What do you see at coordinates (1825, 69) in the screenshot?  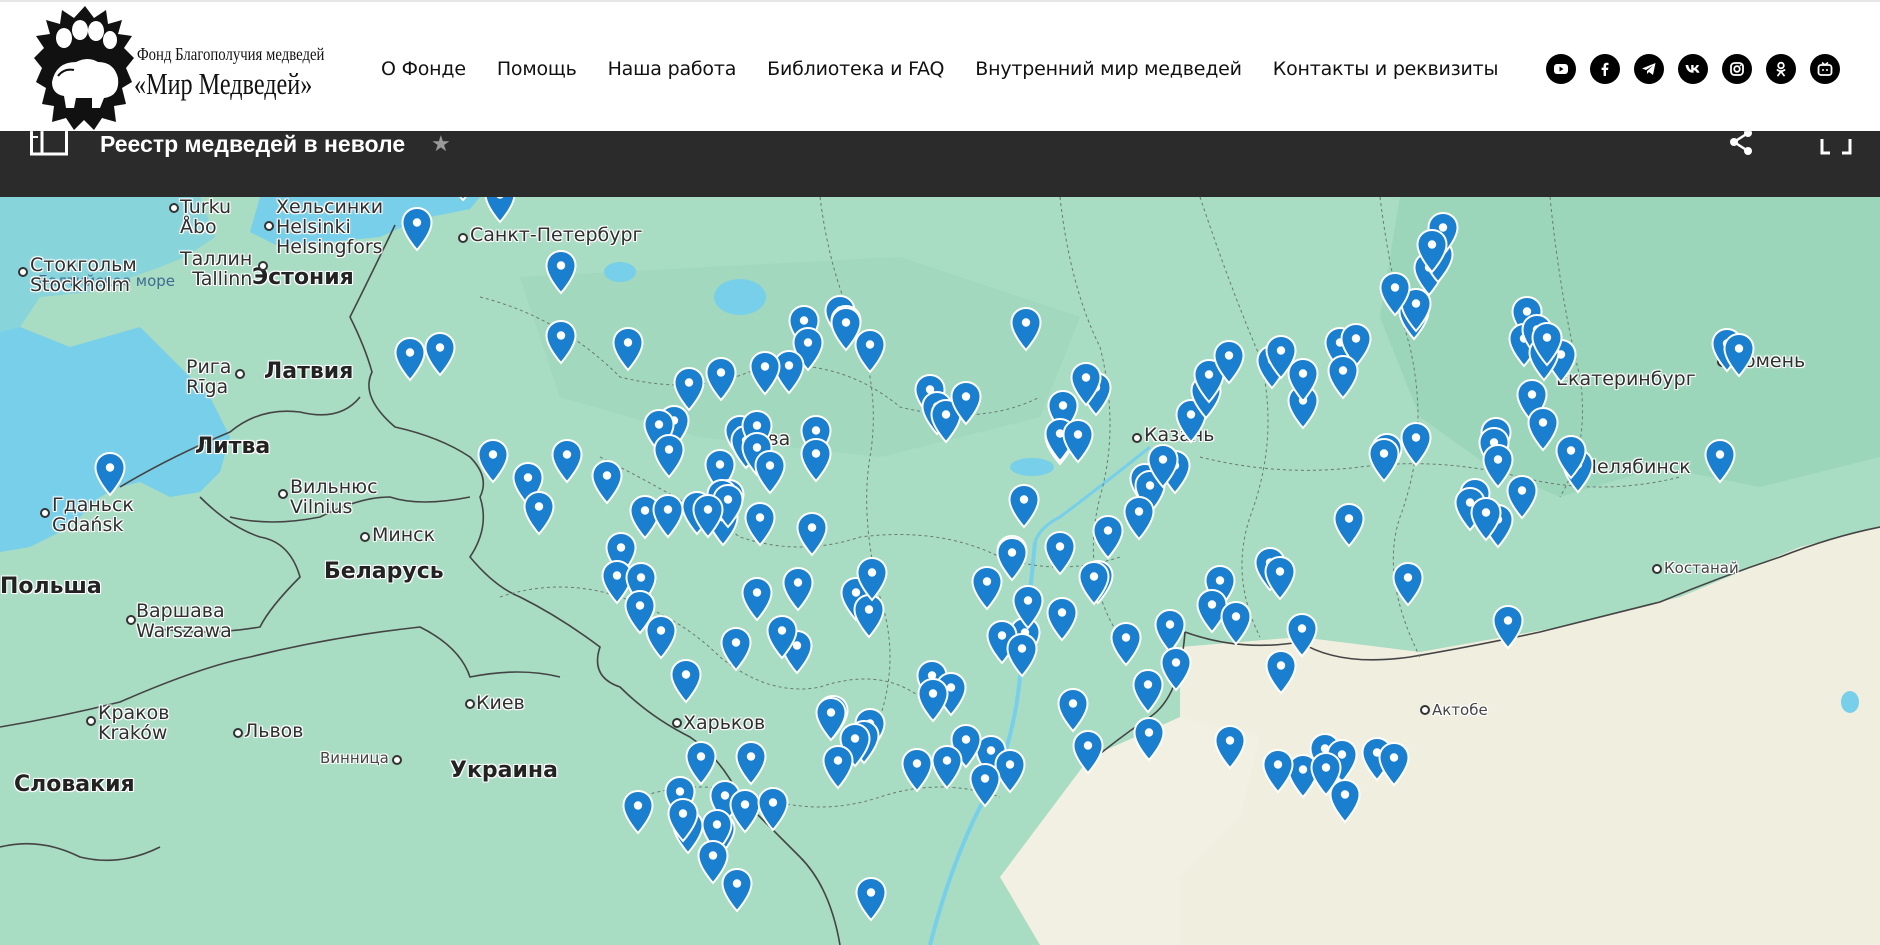 I see `tv-icon` at bounding box center [1825, 69].